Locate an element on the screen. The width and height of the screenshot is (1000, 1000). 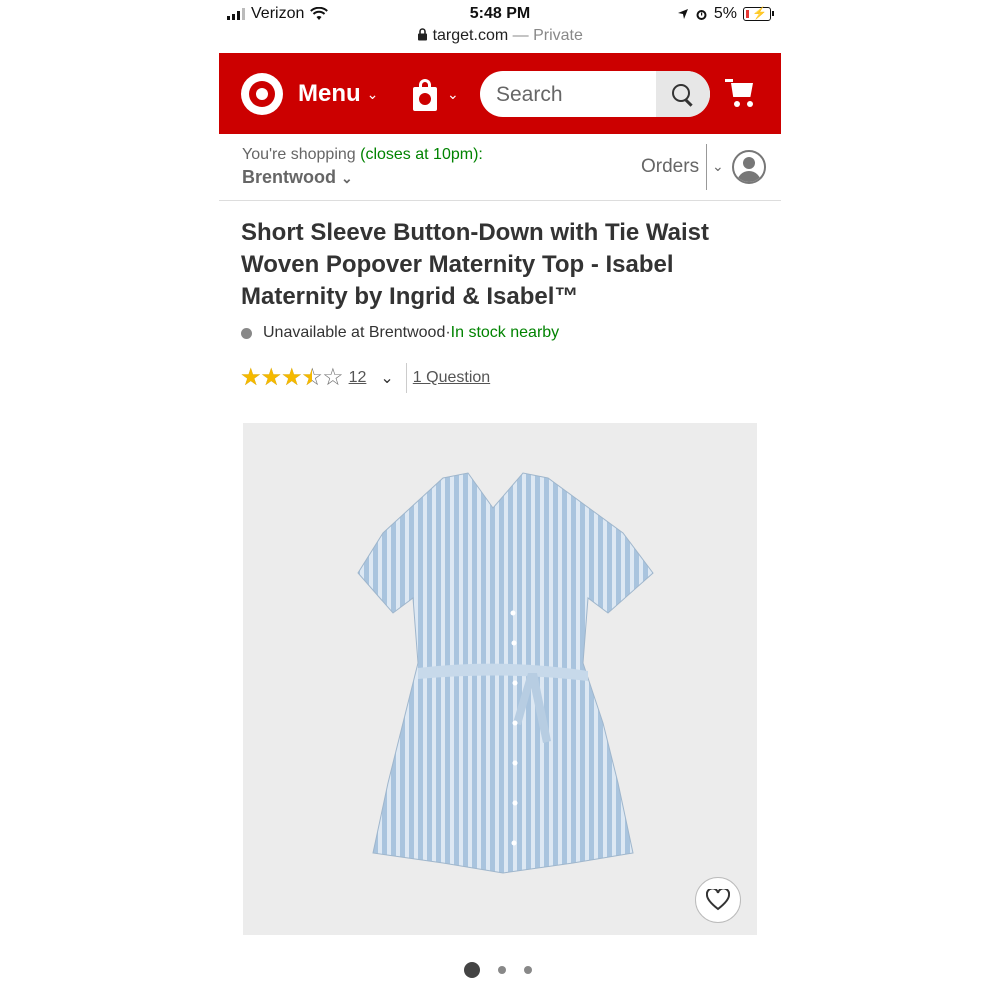
favorite-button is located at coordinates (718, 900).